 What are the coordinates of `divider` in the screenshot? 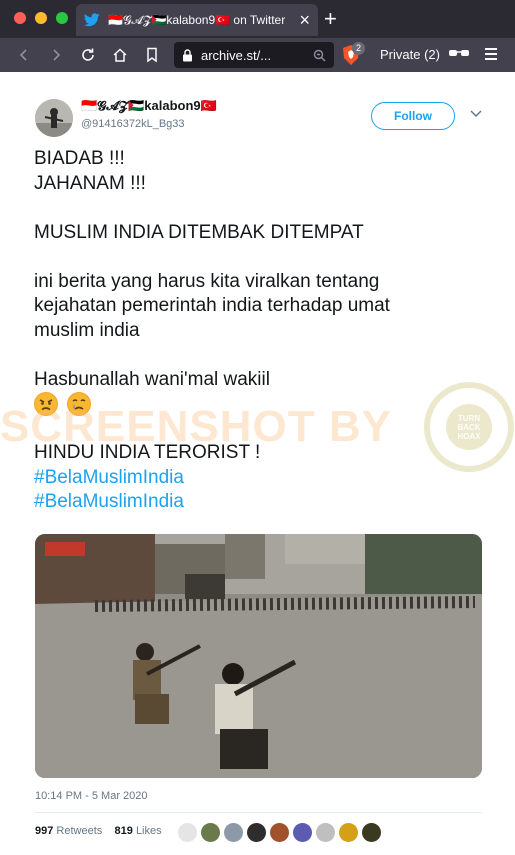 It's located at (258, 812).